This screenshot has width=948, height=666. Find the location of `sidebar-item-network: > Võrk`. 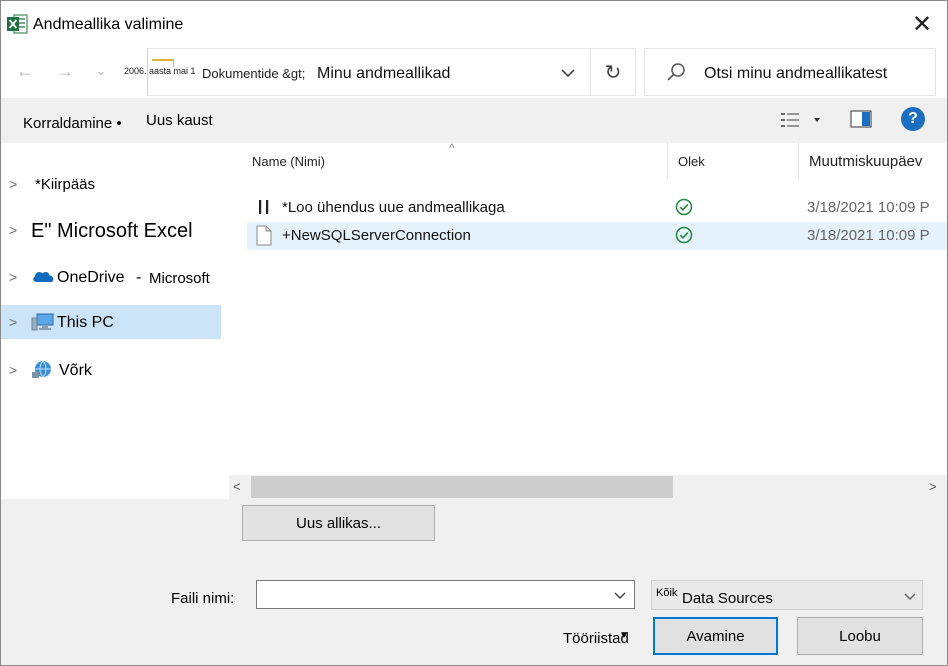

sidebar-item-network: > Võrk is located at coordinates (111, 370).